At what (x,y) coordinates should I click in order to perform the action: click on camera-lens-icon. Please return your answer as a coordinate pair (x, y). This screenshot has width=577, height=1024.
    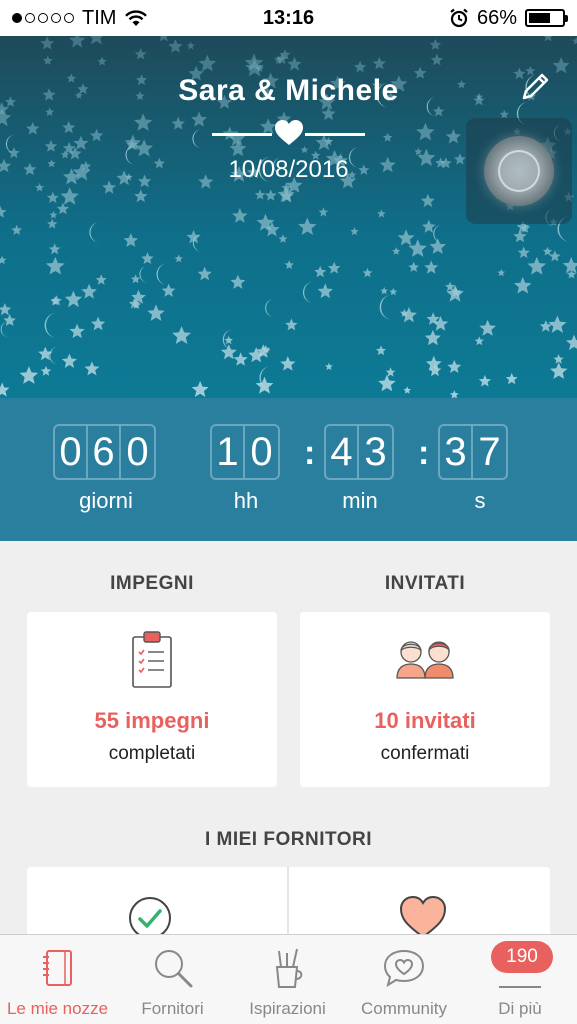
    Looking at the image, I should click on (519, 171).